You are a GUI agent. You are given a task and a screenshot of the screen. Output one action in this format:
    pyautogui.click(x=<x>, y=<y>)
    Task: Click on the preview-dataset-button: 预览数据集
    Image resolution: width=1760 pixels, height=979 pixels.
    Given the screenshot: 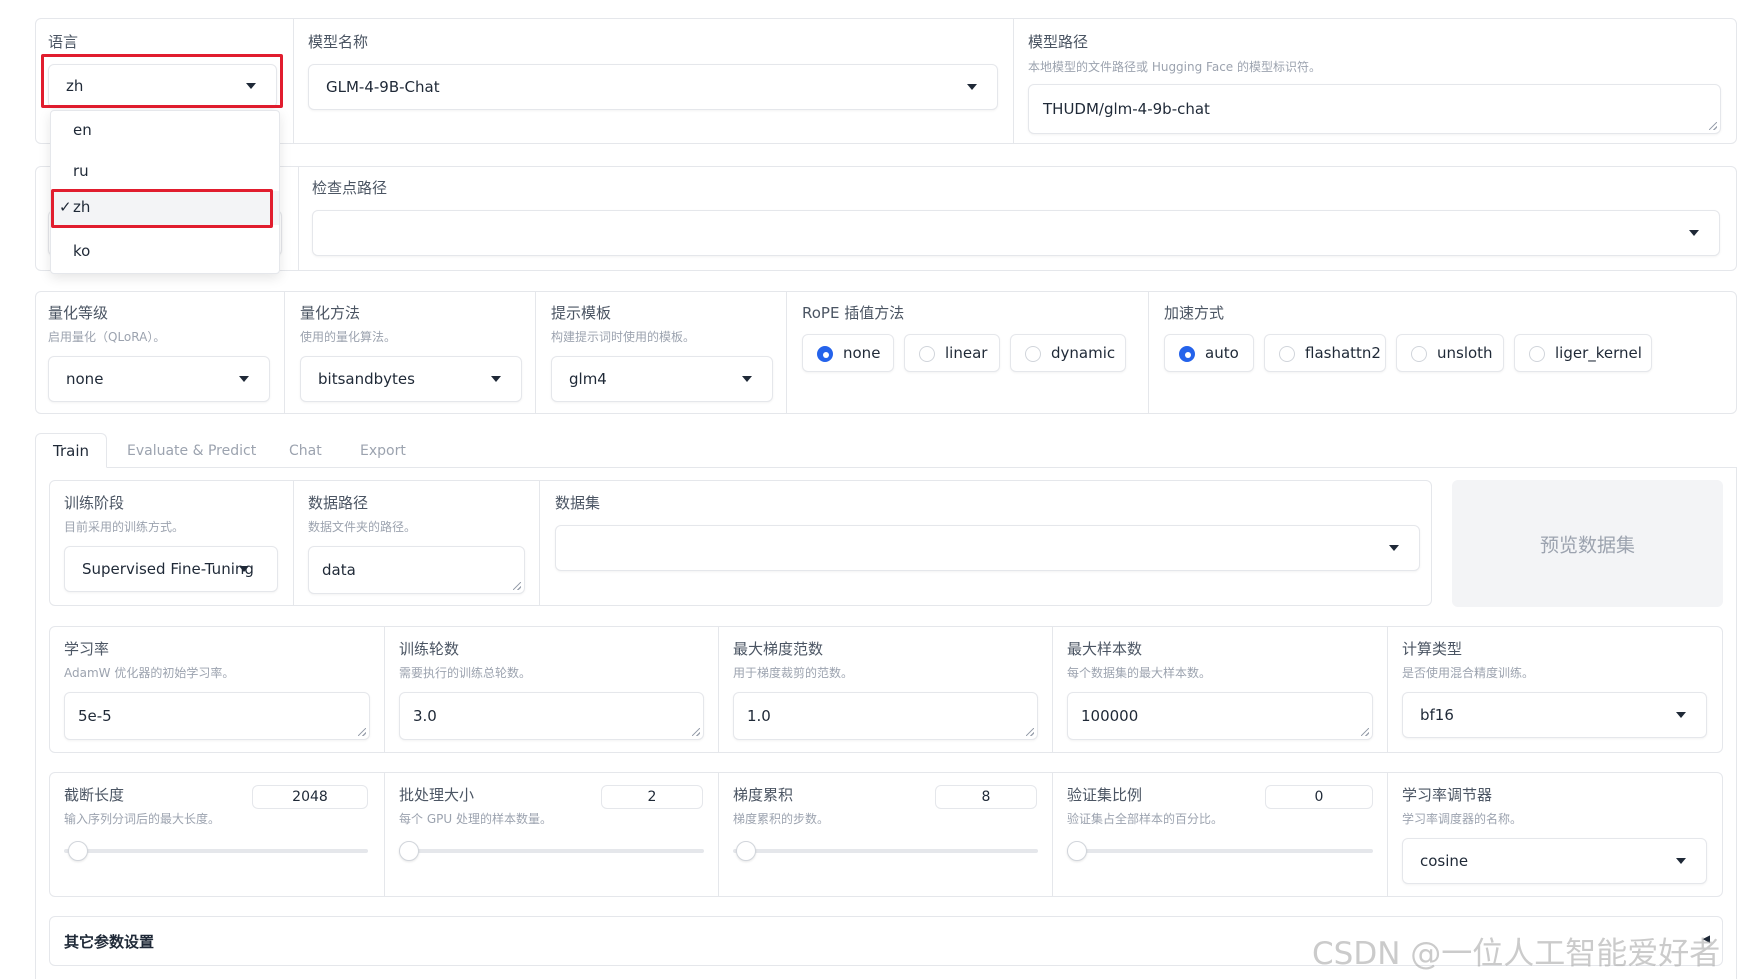 What is the action you would take?
    pyautogui.click(x=1587, y=543)
    